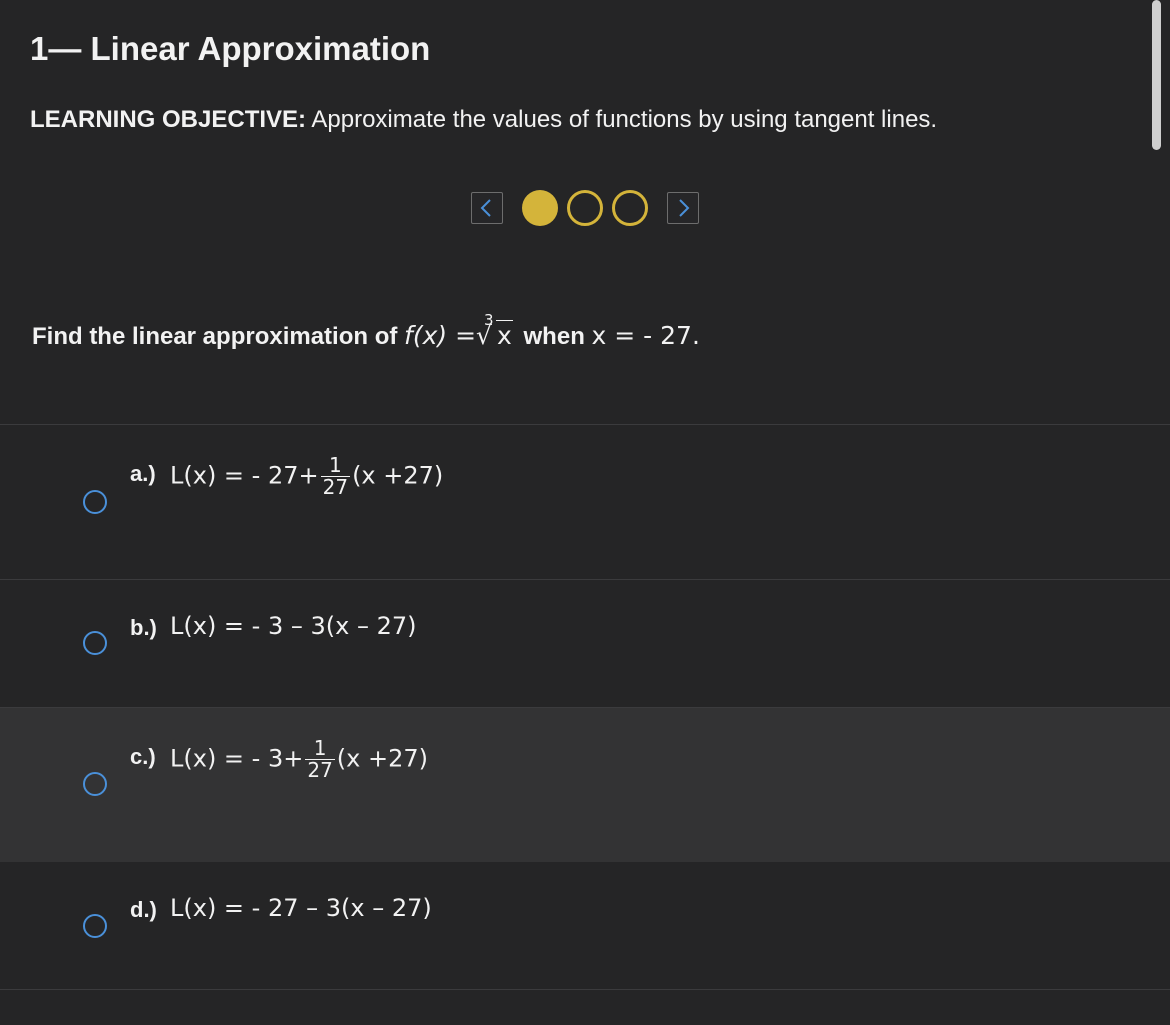 The image size is (1170, 1025). Describe the element at coordinates (143, 909) in the screenshot. I see `option-label-d: d.)` at that location.